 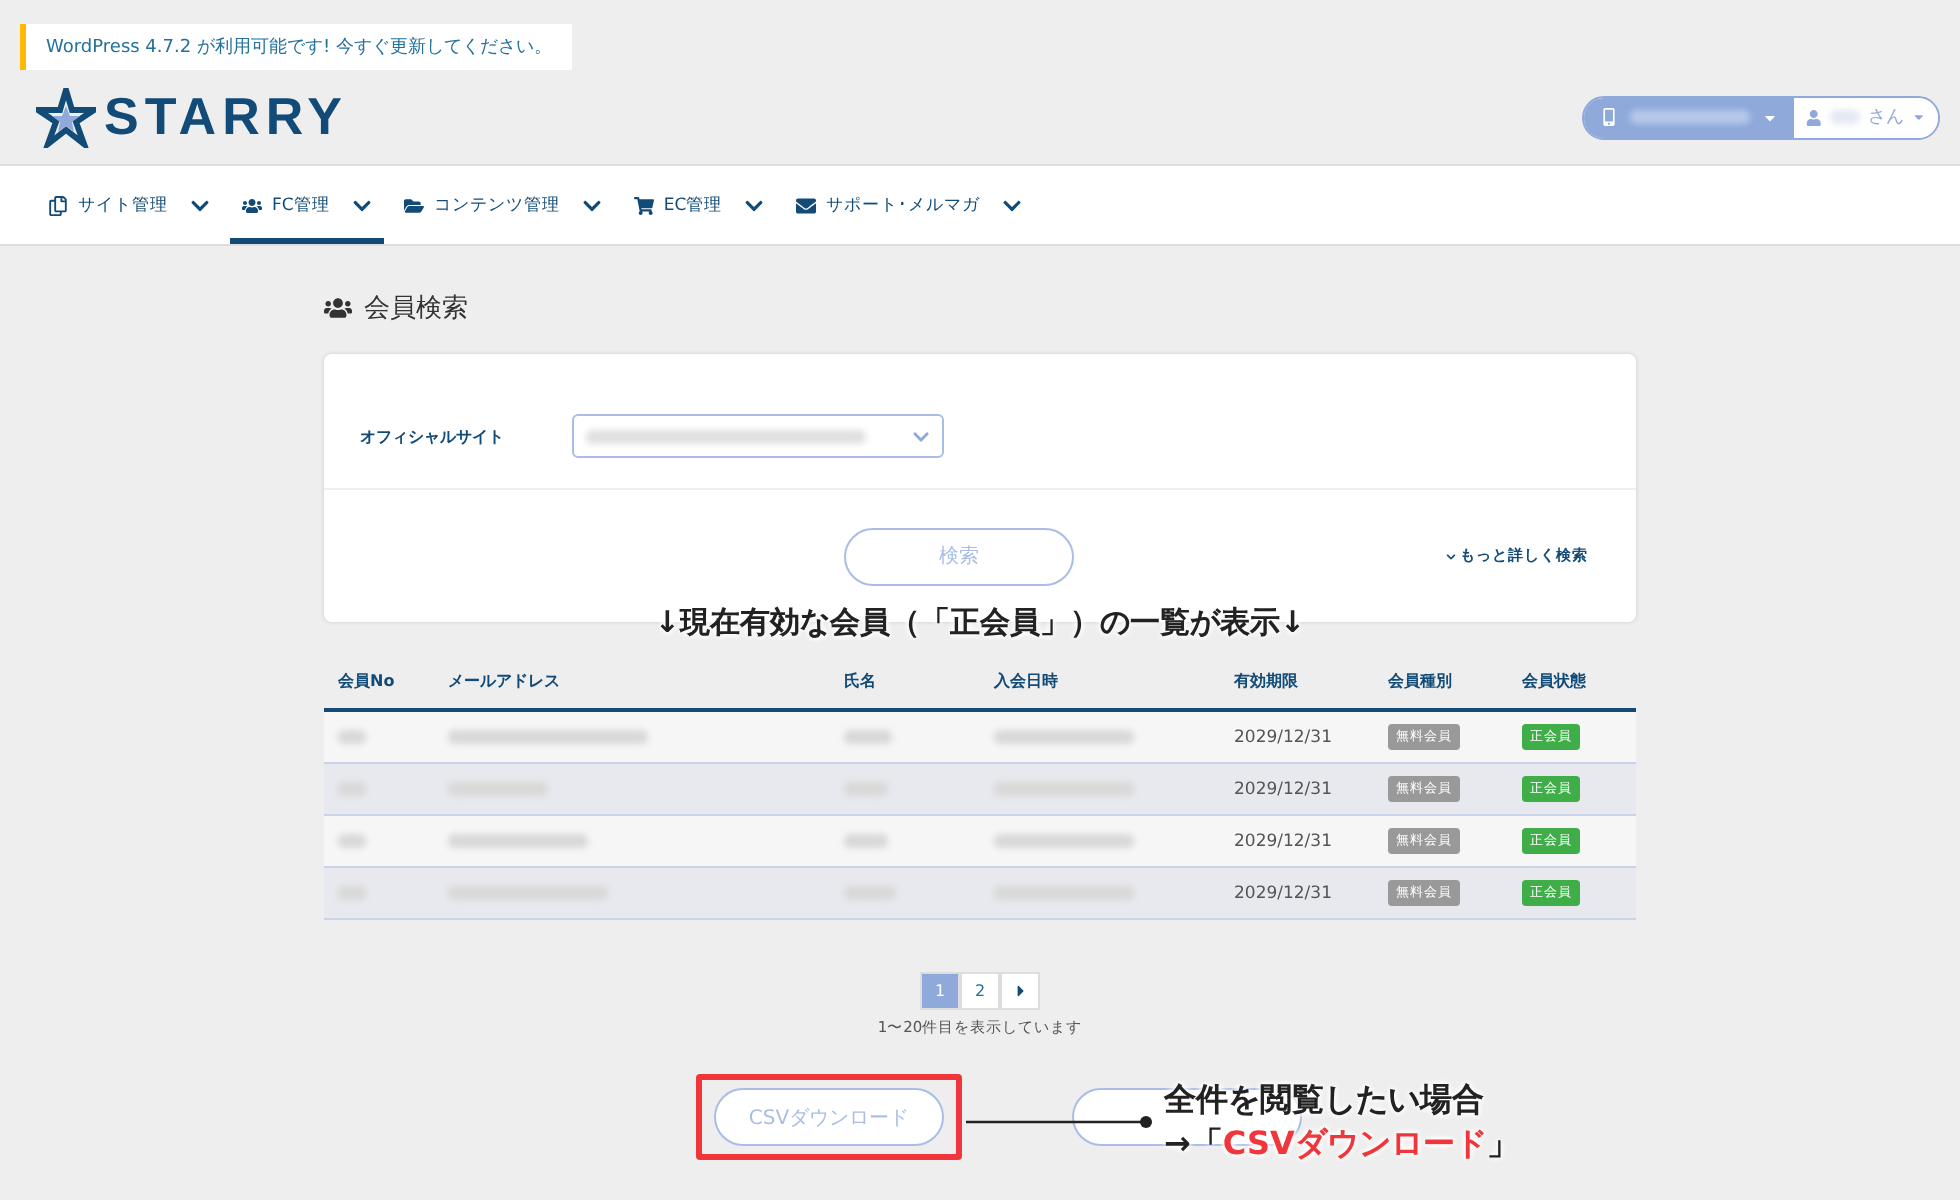 What do you see at coordinates (66, 117) in the screenshot?
I see `star-logo-icon` at bounding box center [66, 117].